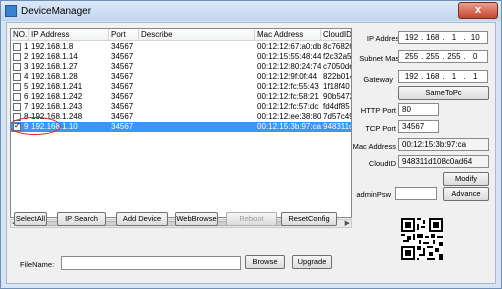 The width and height of the screenshot is (502, 289). I want to click on ip-seg-1: 192, so click(411, 37).